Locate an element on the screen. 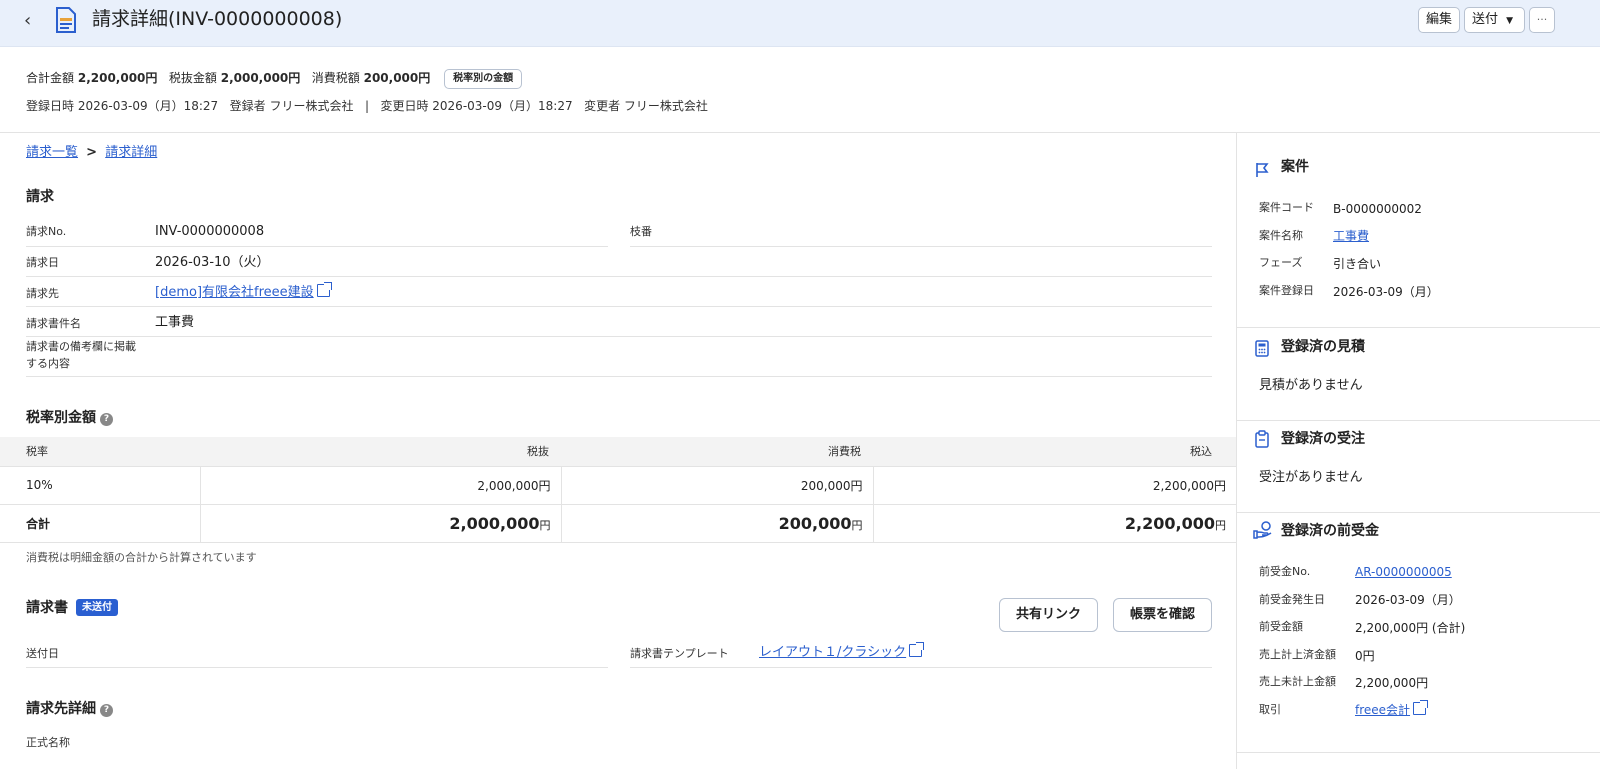  share-link-button: 共有リンク is located at coordinates (1048, 615).